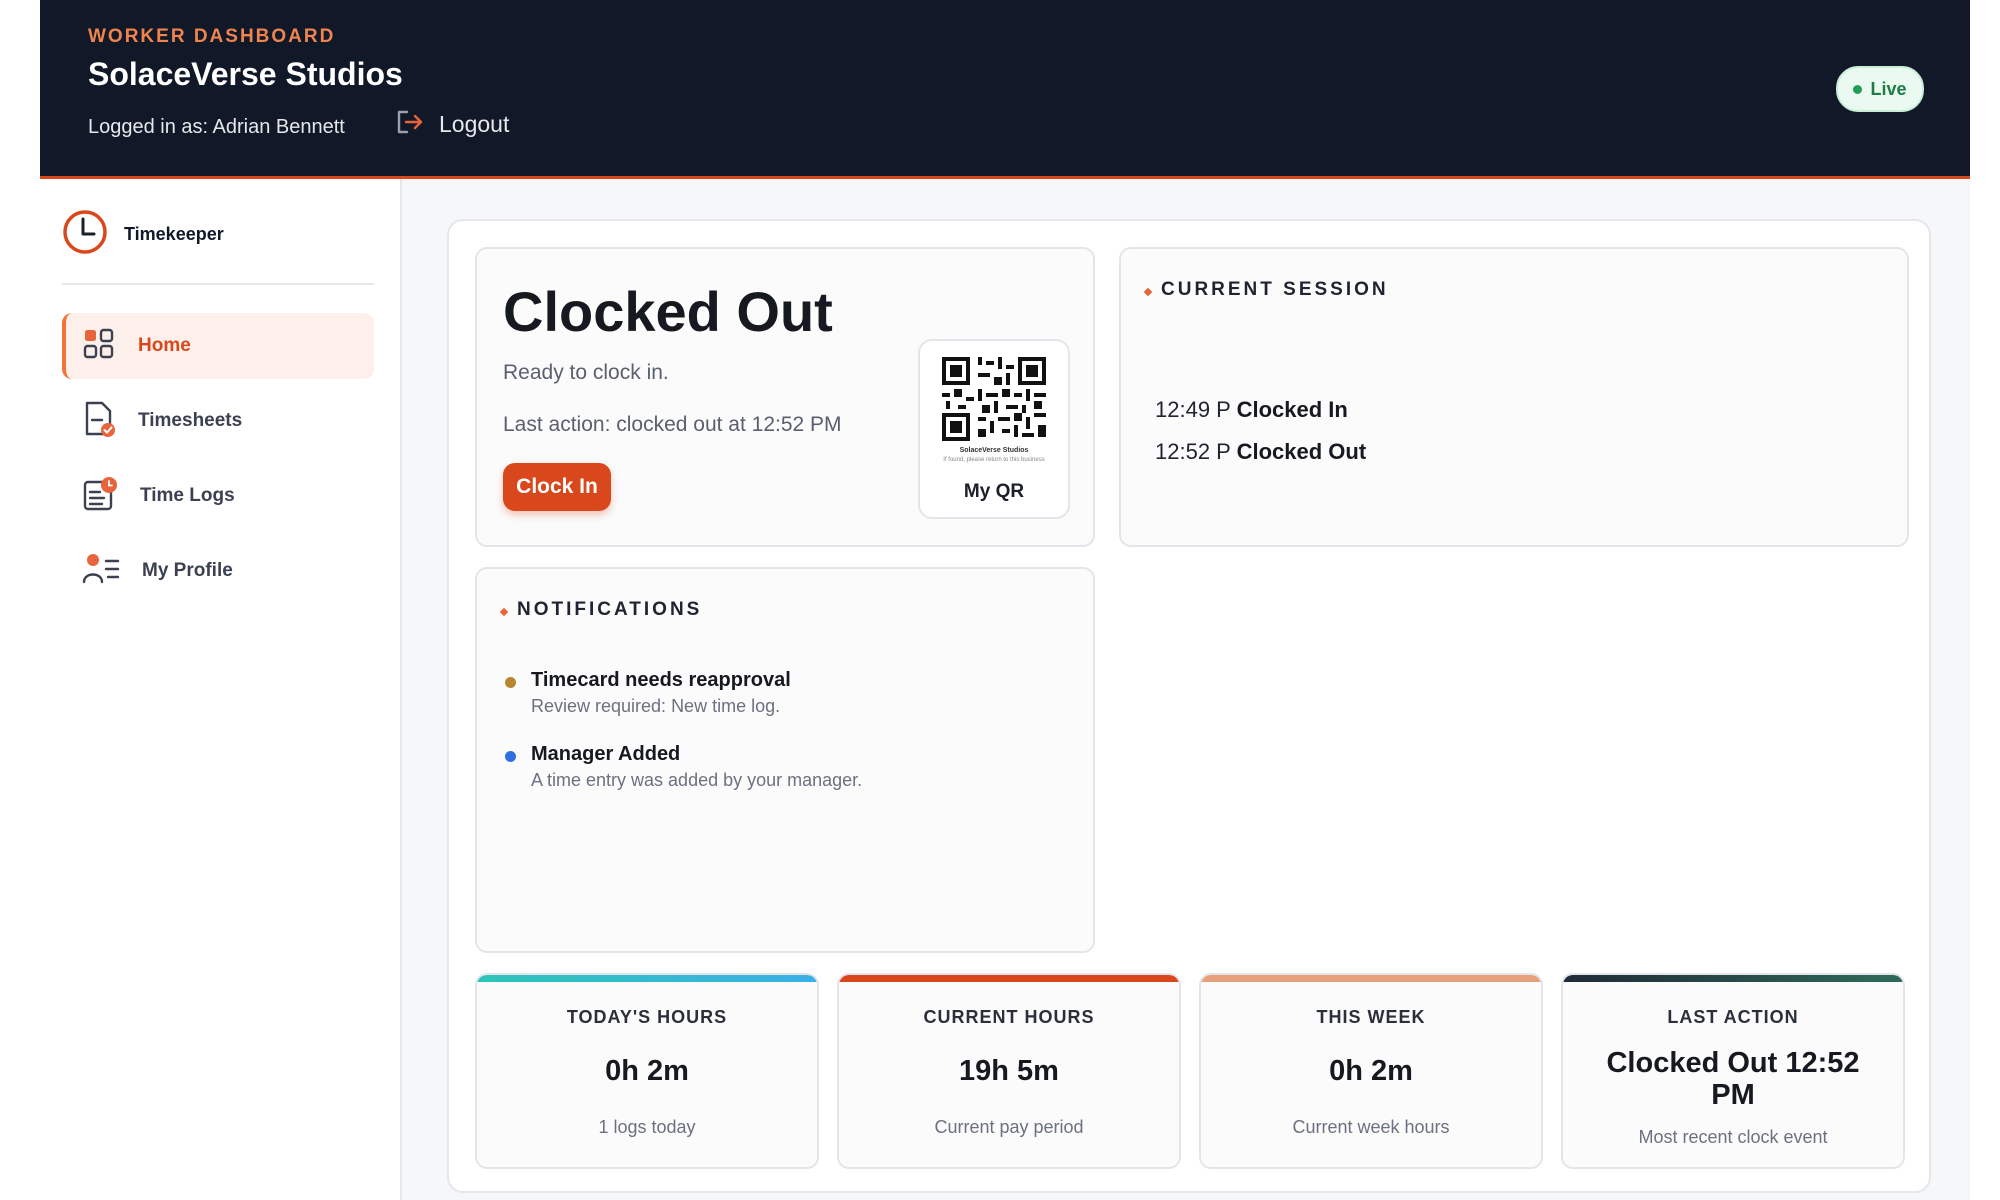 This screenshot has height=1200, width=2000. What do you see at coordinates (85, 234) in the screenshot?
I see `clock-icon` at bounding box center [85, 234].